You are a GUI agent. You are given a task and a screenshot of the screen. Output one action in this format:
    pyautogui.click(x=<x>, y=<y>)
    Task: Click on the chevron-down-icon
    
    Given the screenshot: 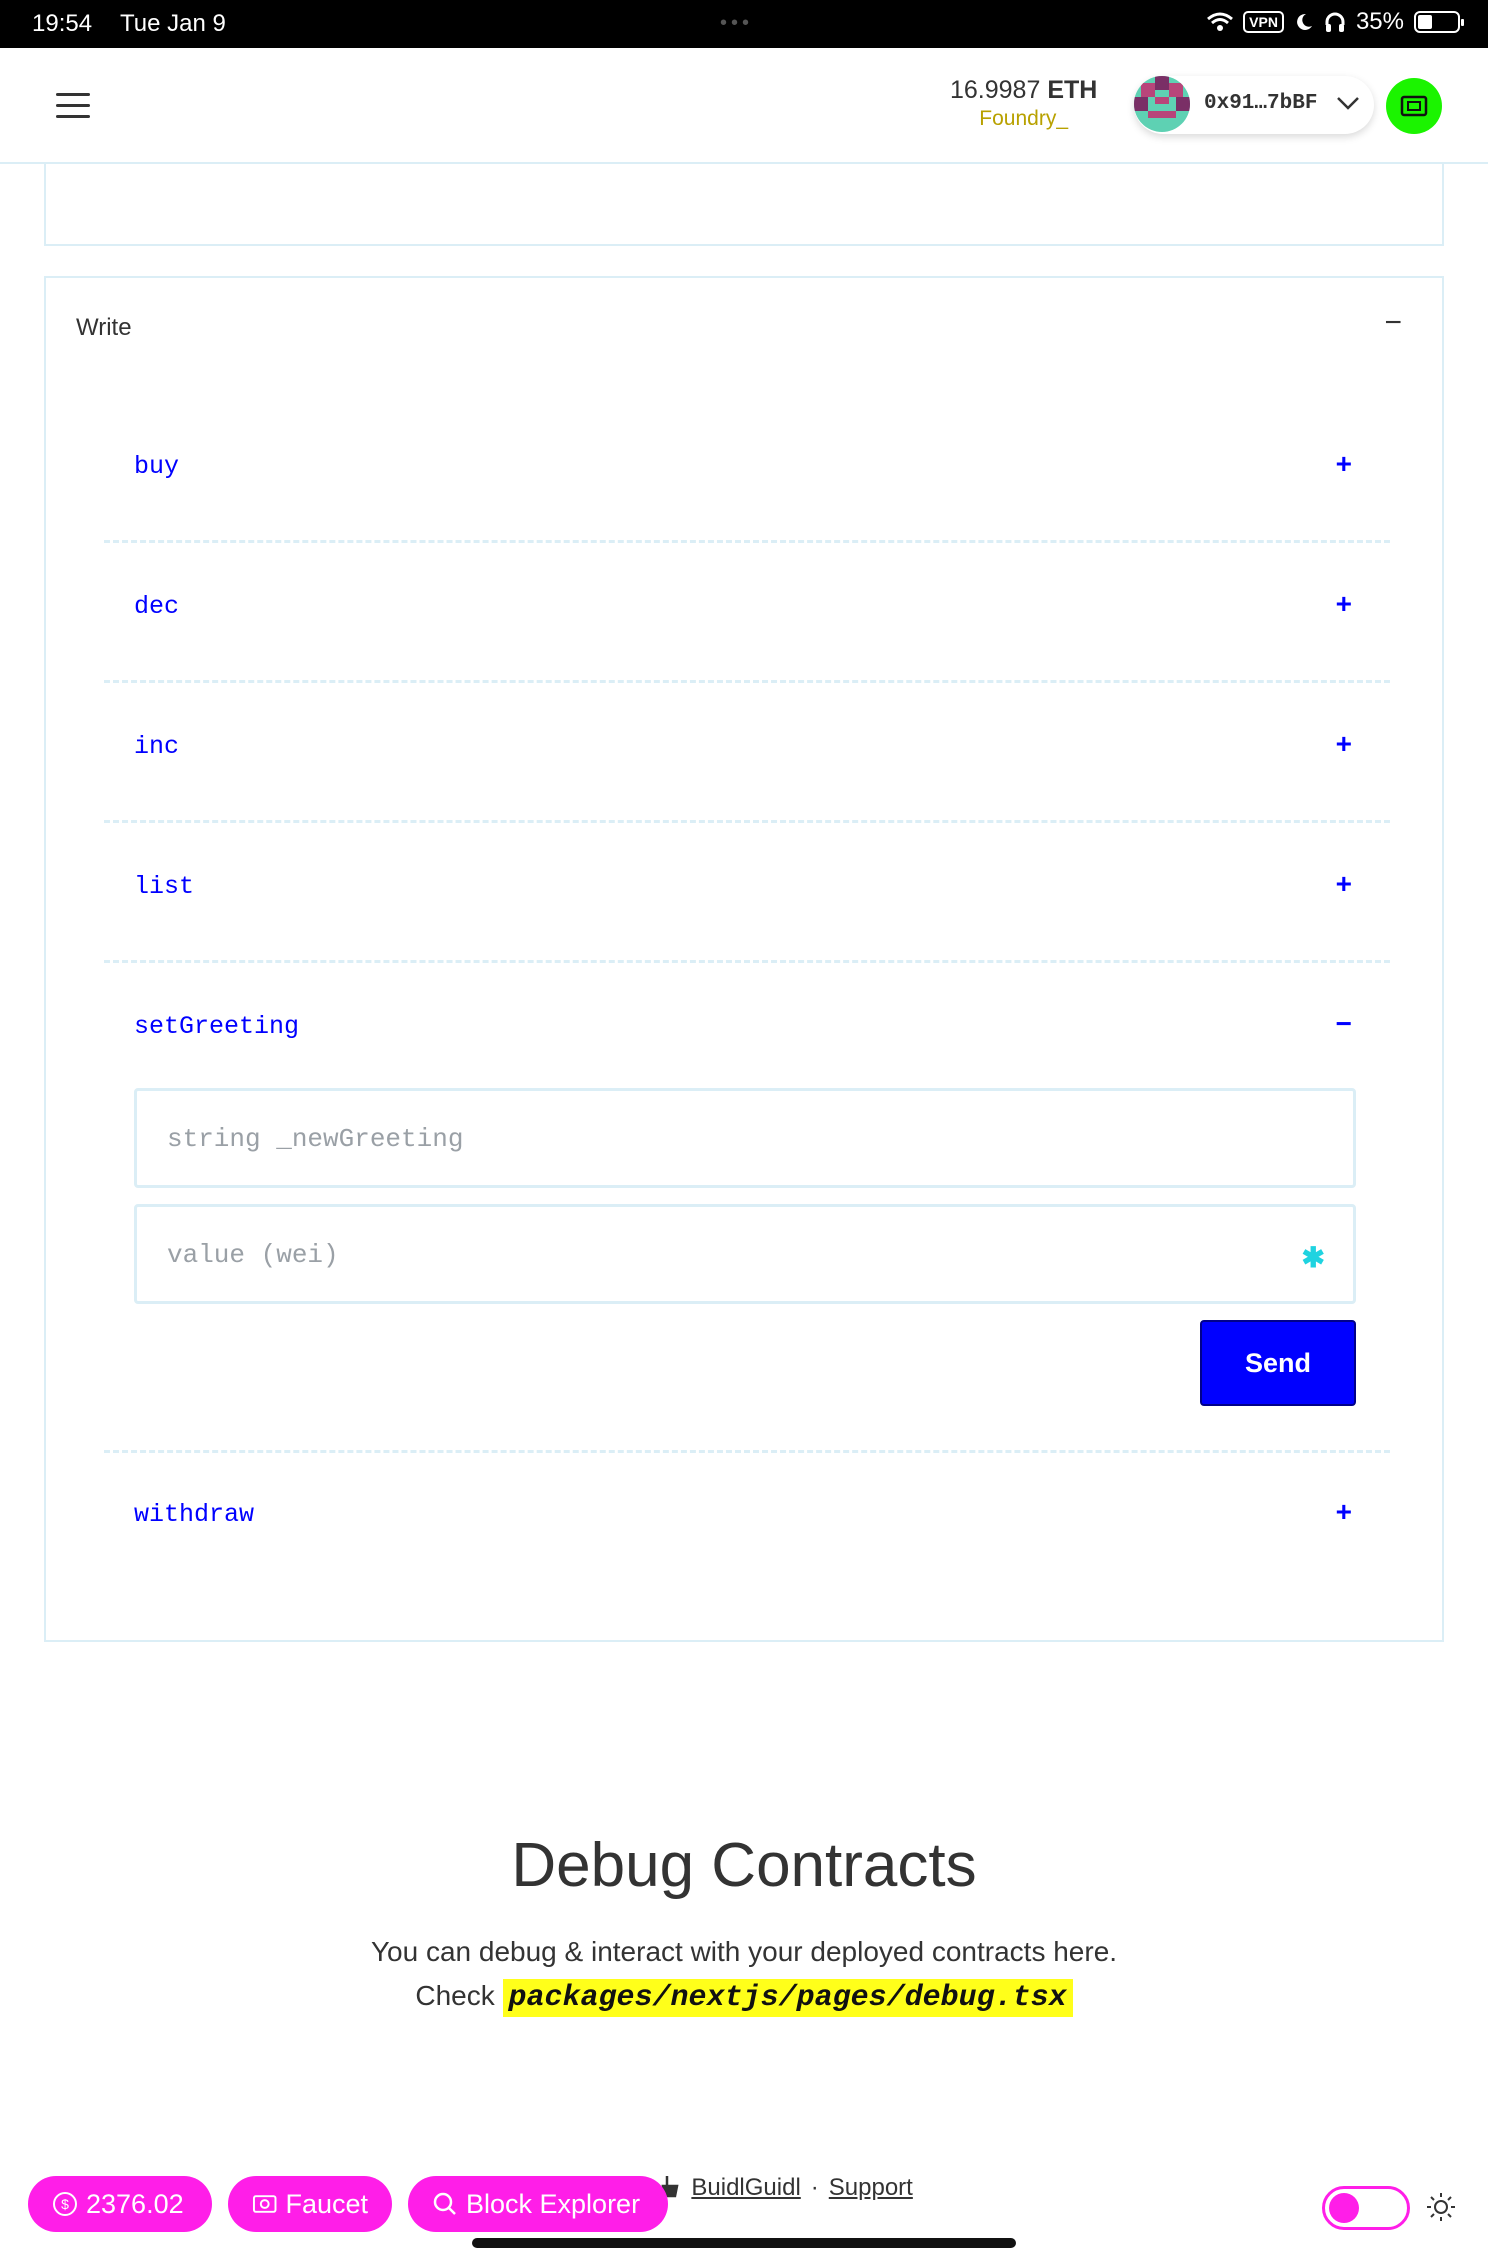 What is the action you would take?
    pyautogui.click(x=1348, y=103)
    